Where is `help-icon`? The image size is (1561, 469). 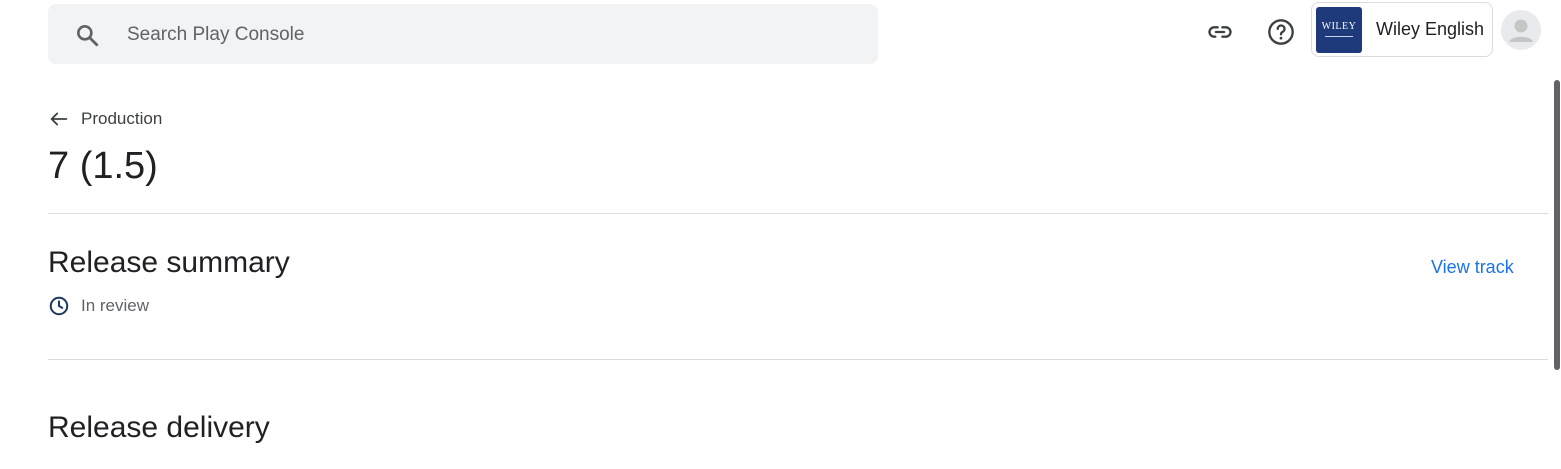 help-icon is located at coordinates (1281, 32).